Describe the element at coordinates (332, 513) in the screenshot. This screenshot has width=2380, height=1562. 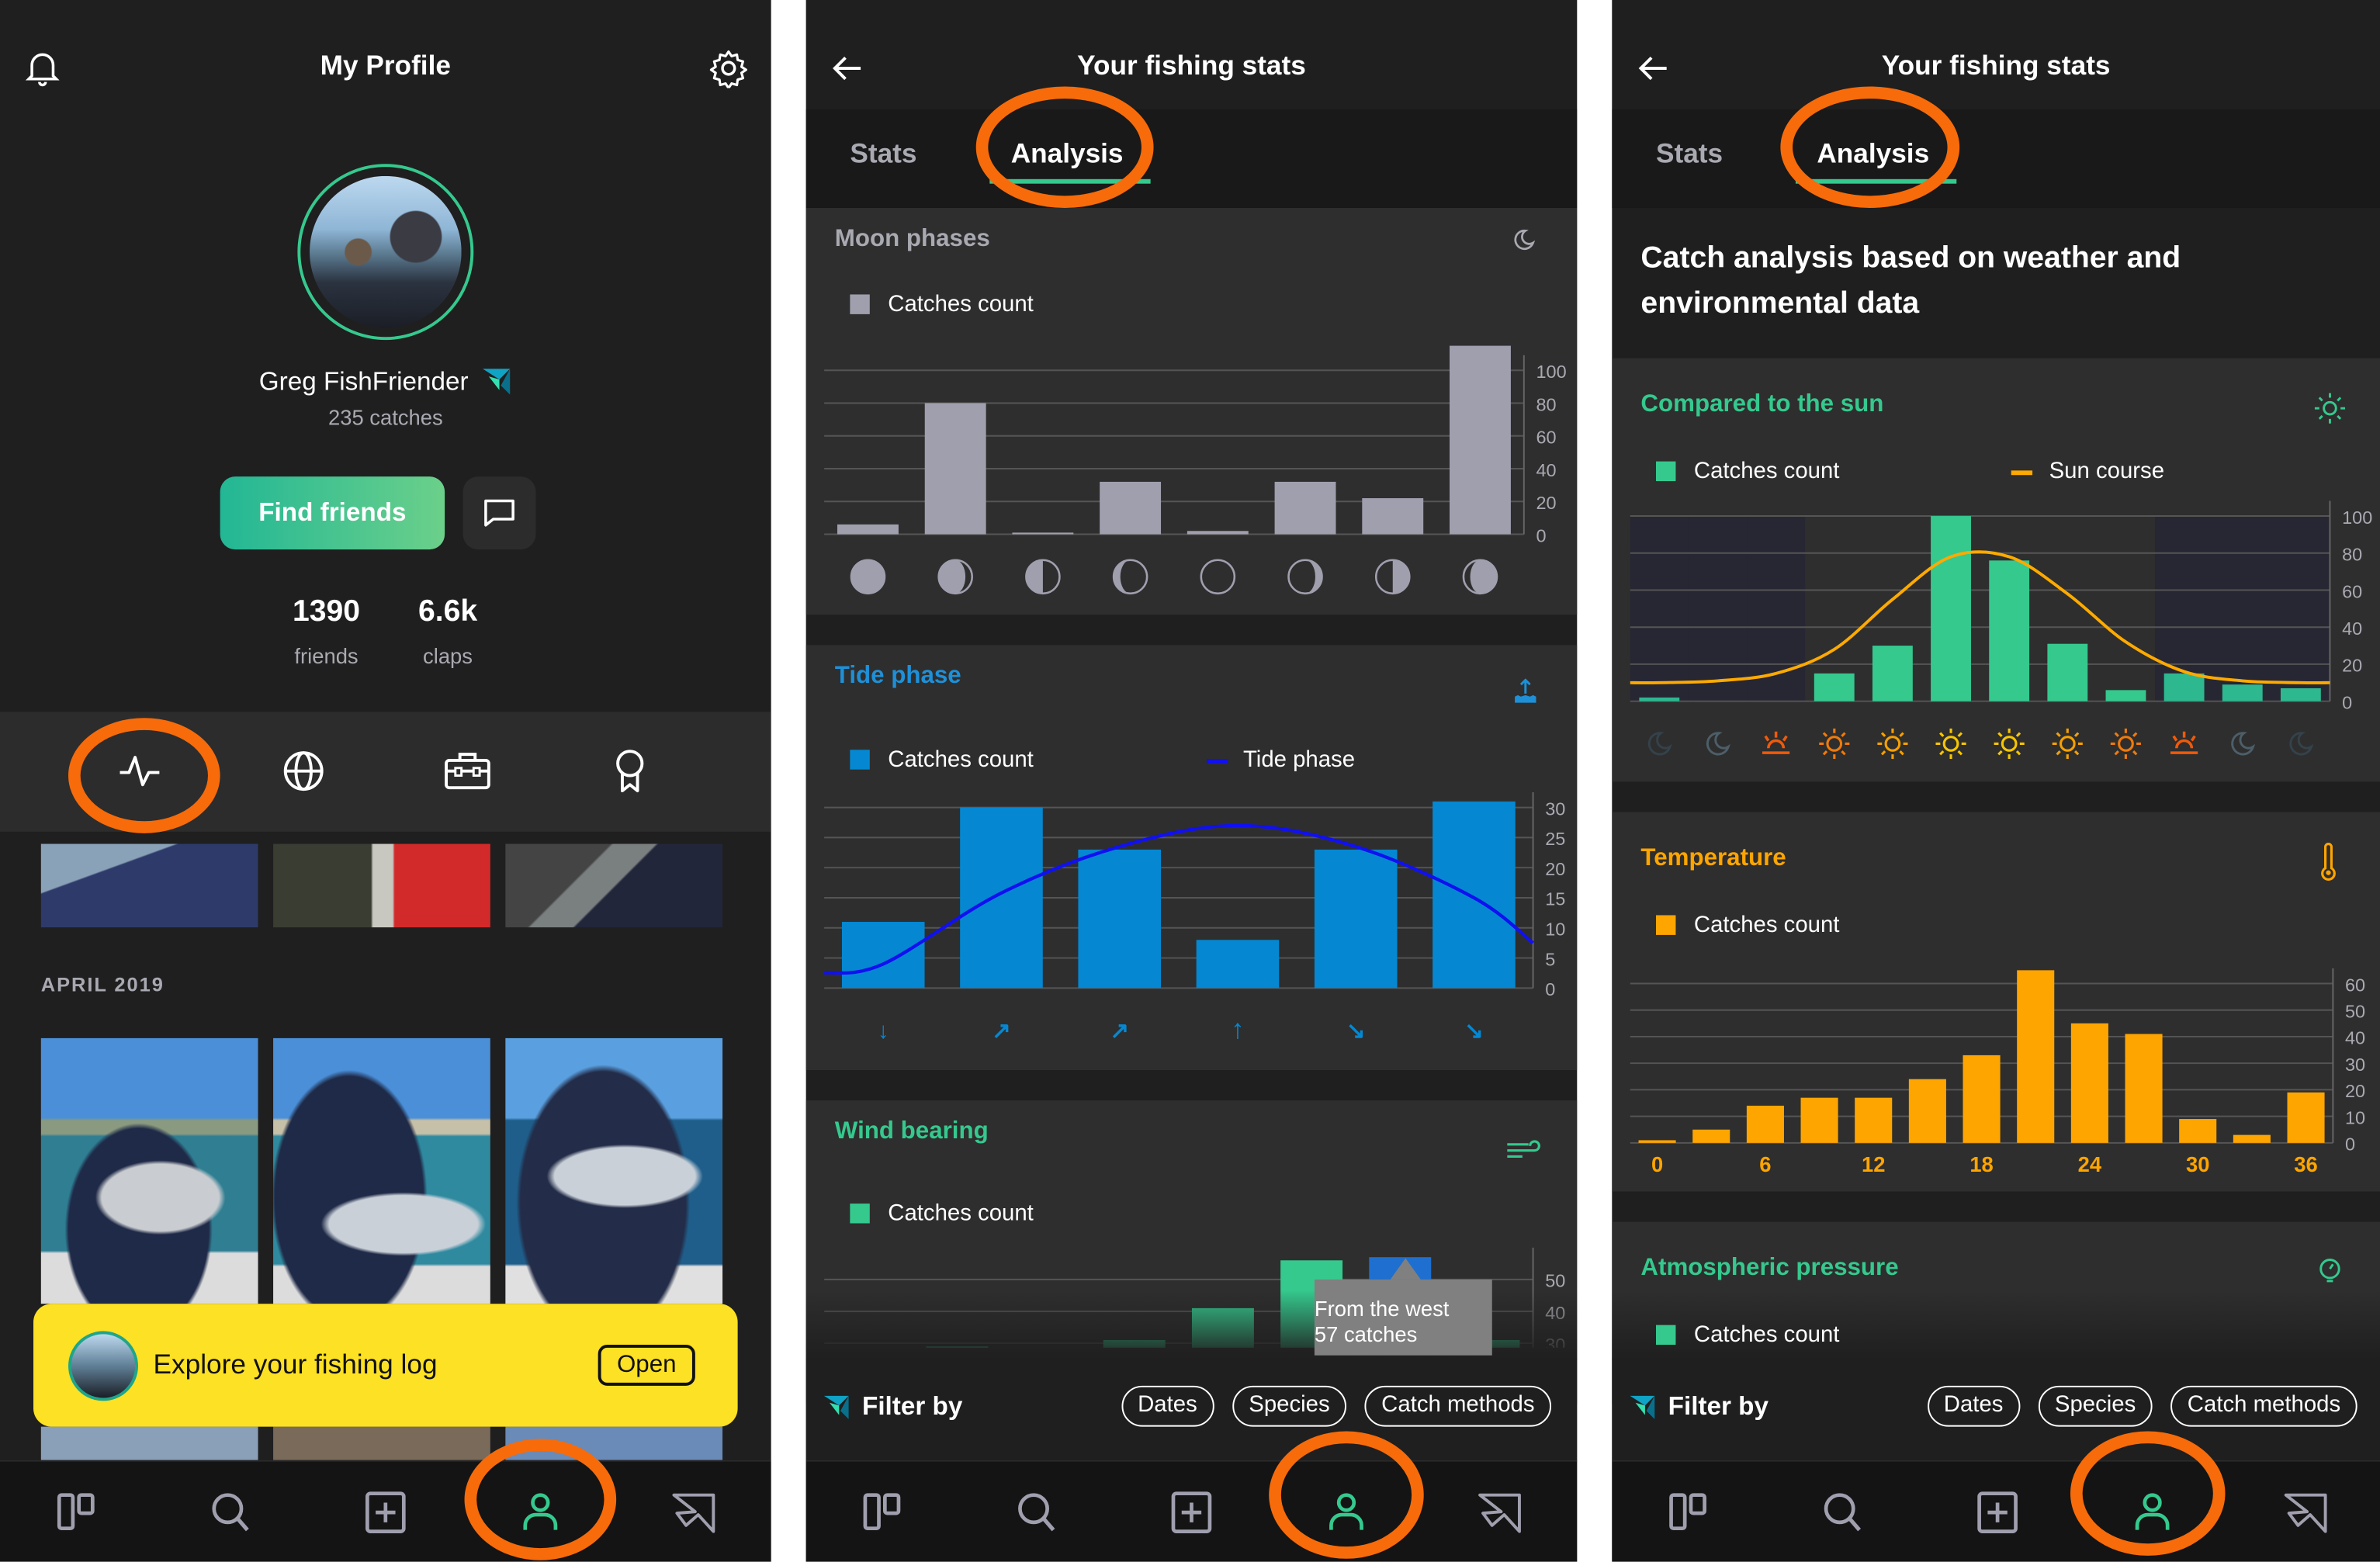
I see `find-friends-button: Find friends` at that location.